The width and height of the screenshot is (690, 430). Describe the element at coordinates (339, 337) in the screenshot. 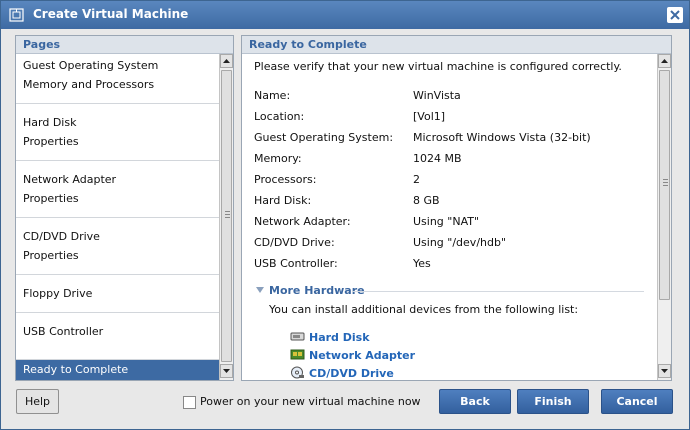

I see `hard-disk-link-label: Hard Disk` at that location.